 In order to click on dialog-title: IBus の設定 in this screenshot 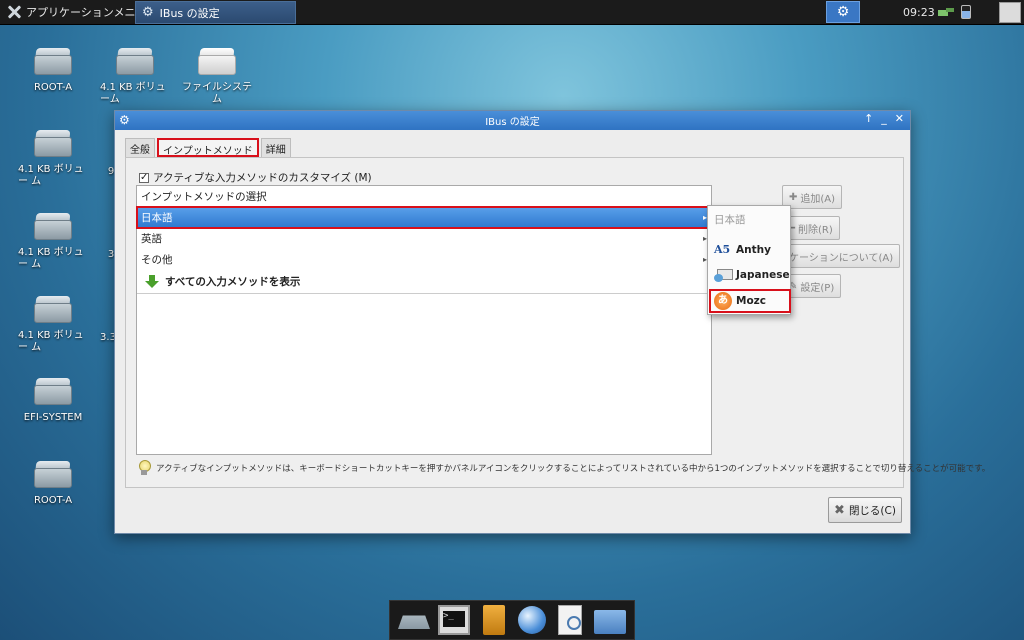, I will do `click(512, 122)`.